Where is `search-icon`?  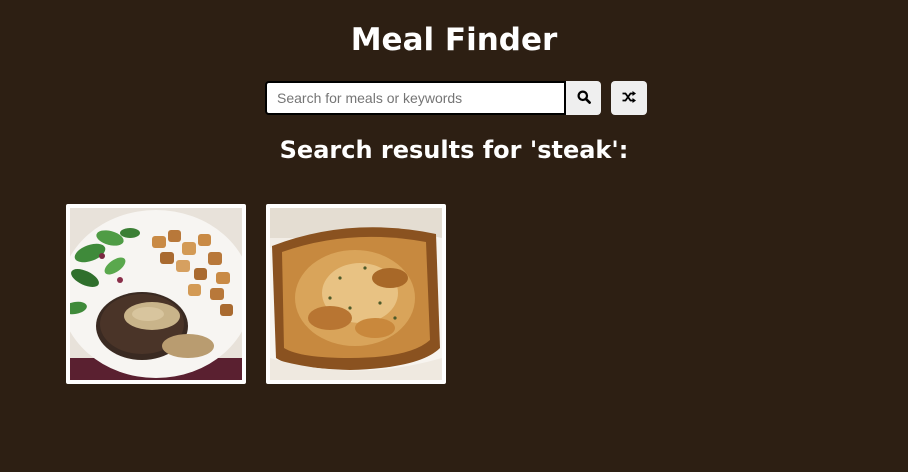 search-icon is located at coordinates (584, 98).